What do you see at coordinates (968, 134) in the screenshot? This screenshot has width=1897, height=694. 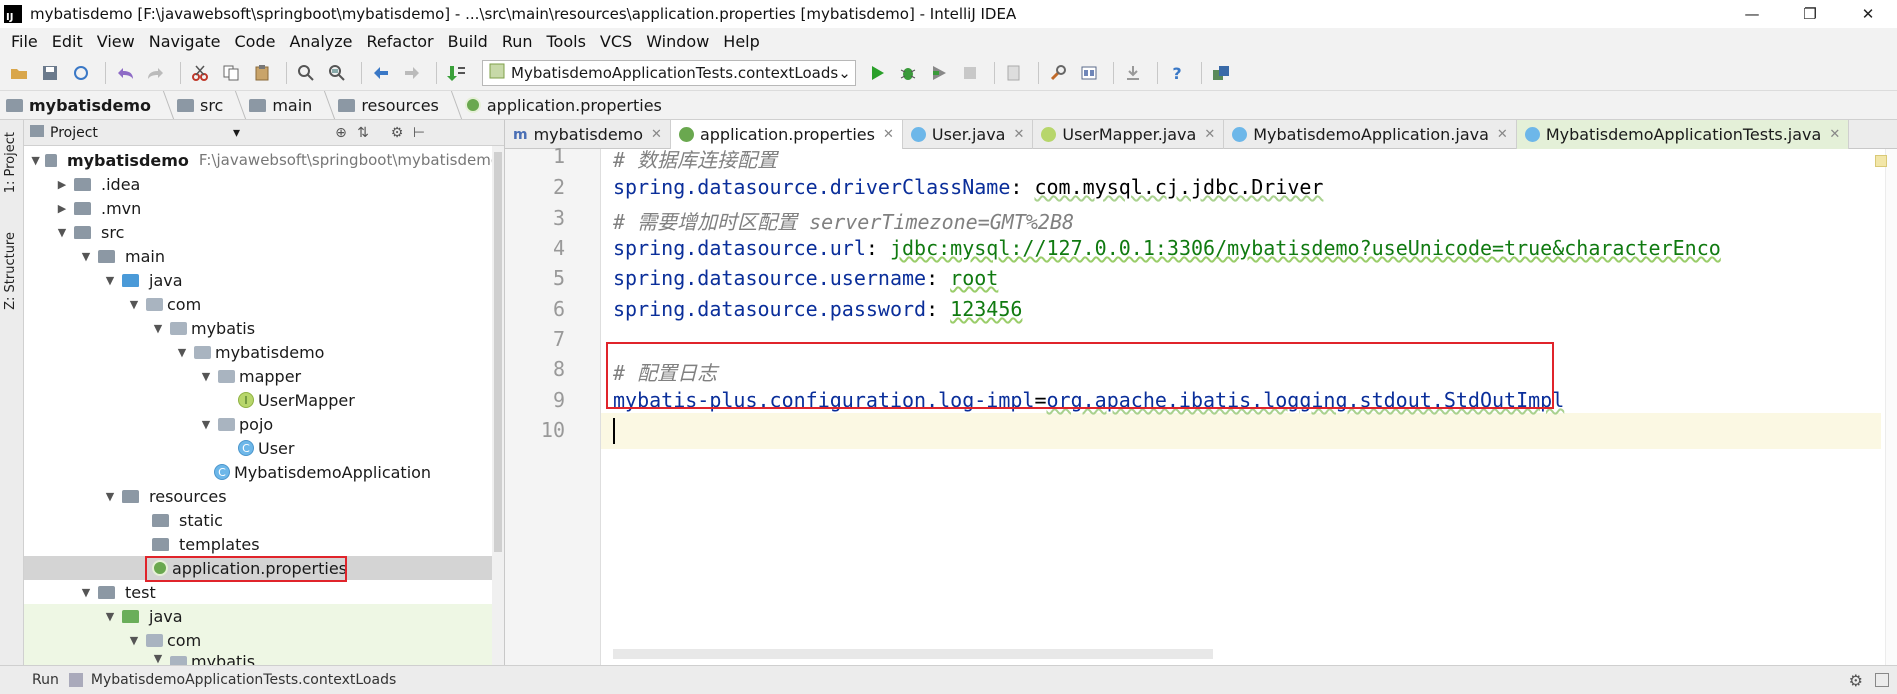 I see `tab-user-java: User.java ✕` at bounding box center [968, 134].